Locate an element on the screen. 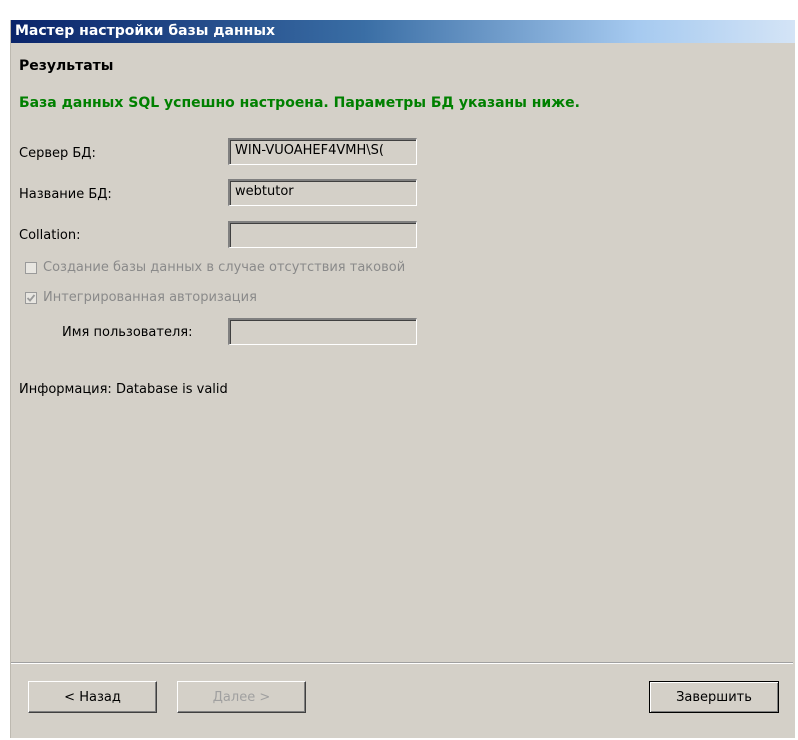  window-title: Мастер настройки базы данных is located at coordinates (403, 31).